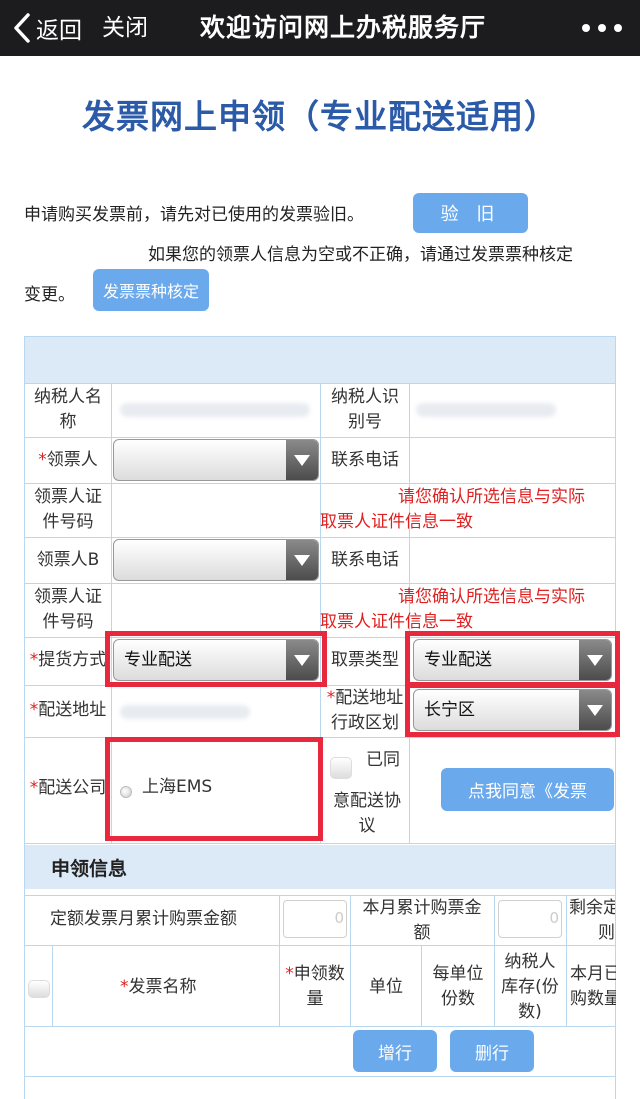 This screenshot has width=640, height=1099. What do you see at coordinates (491, 597) in the screenshot?
I see `collector-b-warning-line1: 请您确认所选信息与实际` at bounding box center [491, 597].